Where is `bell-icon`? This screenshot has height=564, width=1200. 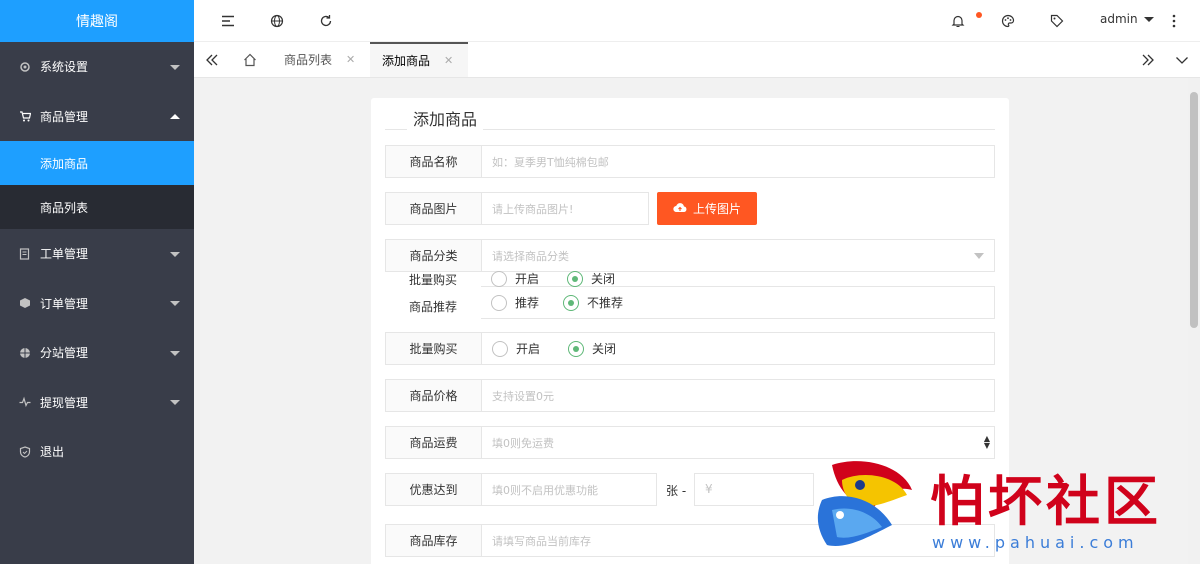
bell-icon is located at coordinates (958, 21).